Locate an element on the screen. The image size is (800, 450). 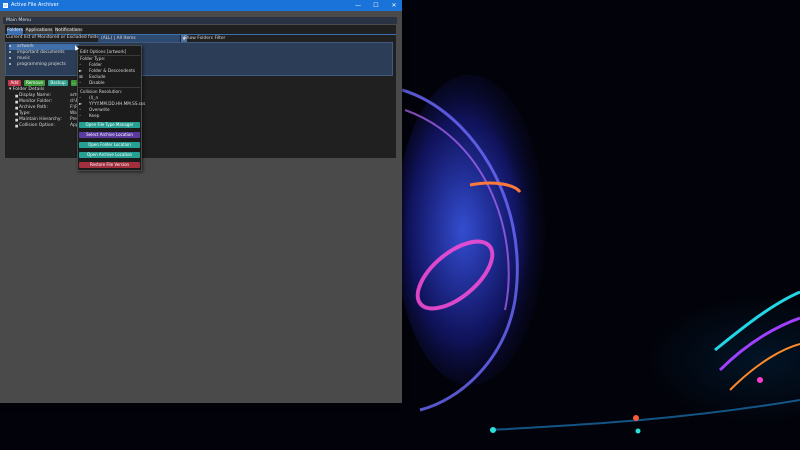
collision-option: YYYY.MM.DD.HH.MM.SS.sss is located at coordinates (117, 103).